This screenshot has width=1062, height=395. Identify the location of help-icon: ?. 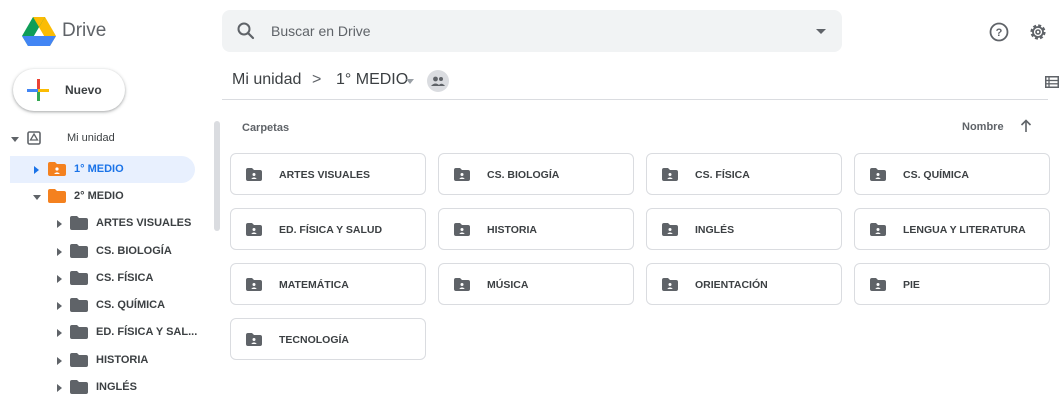
(999, 32).